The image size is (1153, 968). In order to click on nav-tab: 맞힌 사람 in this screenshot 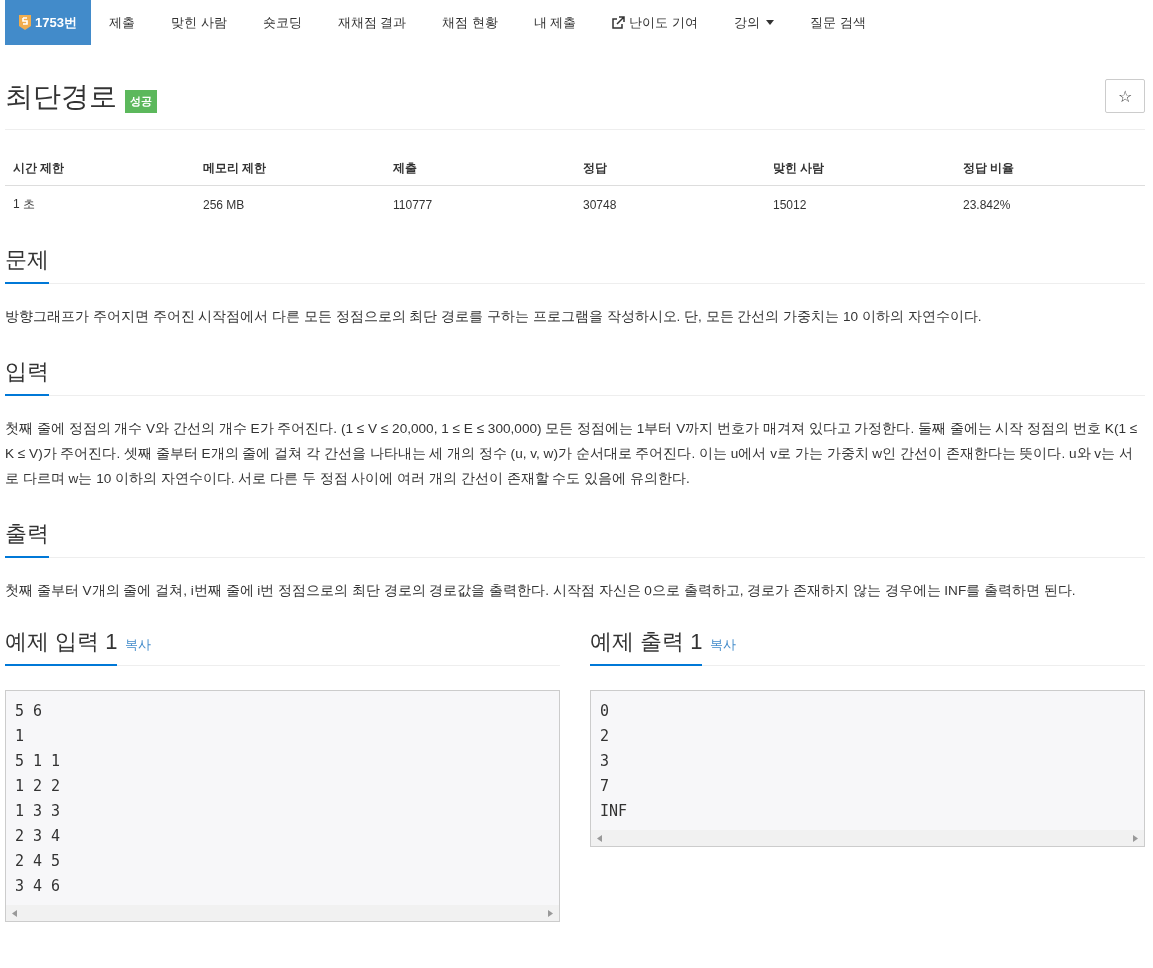, I will do `click(198, 22)`.